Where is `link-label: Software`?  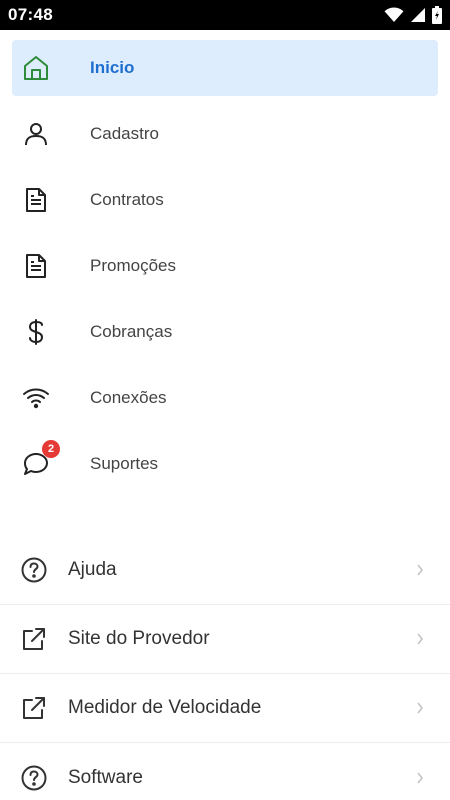
link-label: Software is located at coordinates (105, 777).